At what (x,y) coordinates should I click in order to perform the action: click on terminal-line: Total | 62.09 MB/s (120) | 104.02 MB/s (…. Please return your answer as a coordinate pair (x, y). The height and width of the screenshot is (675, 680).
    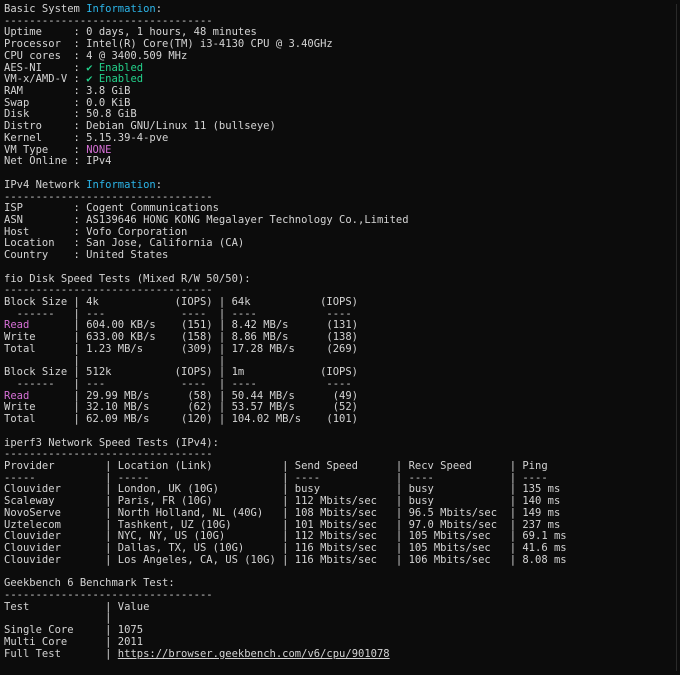
    Looking at the image, I should click on (340, 419).